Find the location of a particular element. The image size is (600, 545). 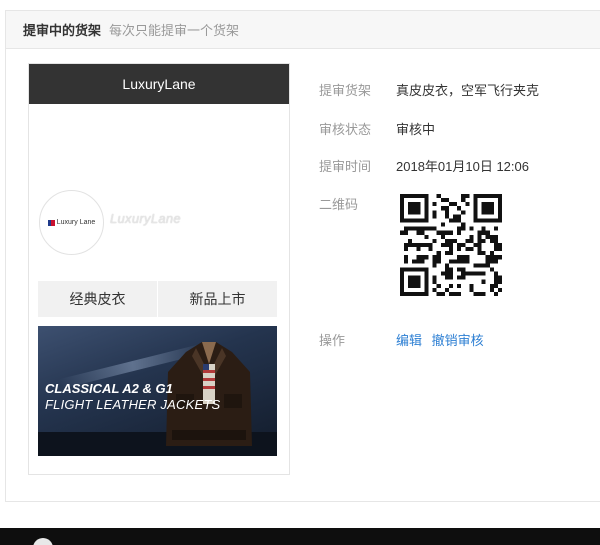

shelf-tabs: 经典皮衣 新品上市 is located at coordinates (157, 299).